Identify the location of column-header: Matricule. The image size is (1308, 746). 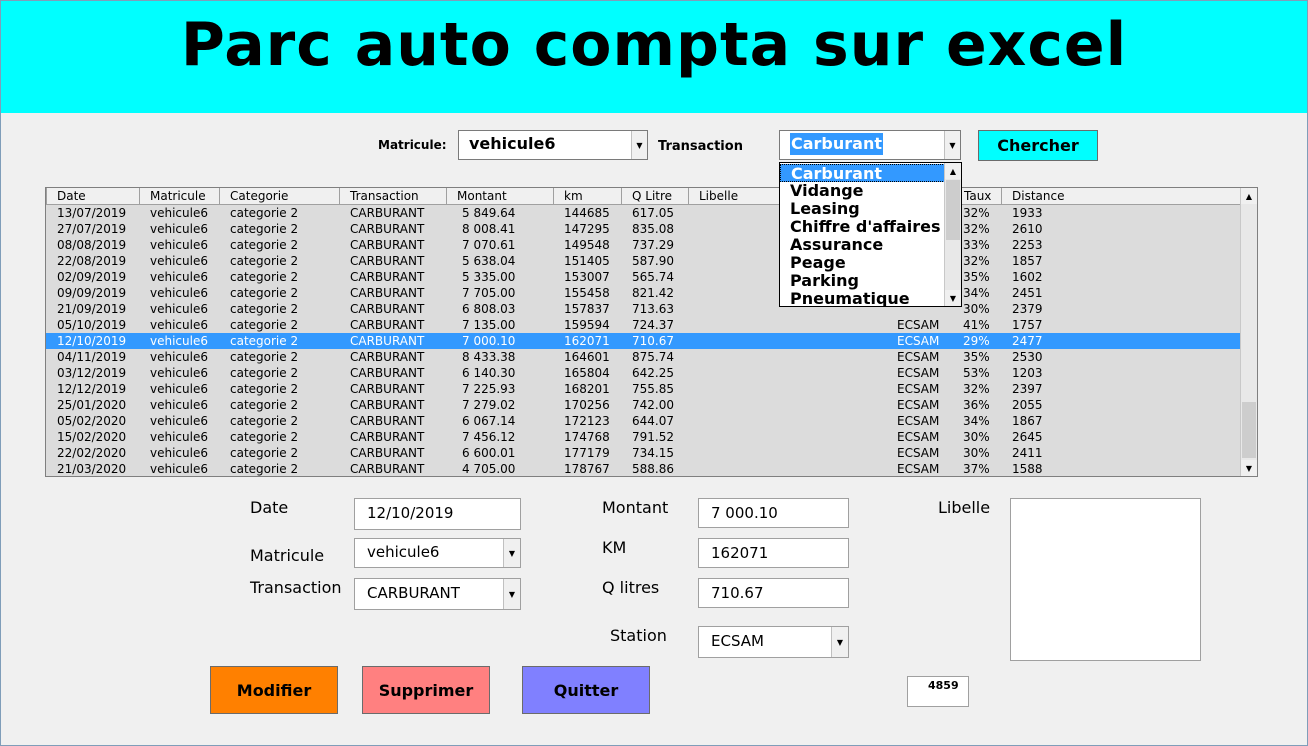
(179, 196).